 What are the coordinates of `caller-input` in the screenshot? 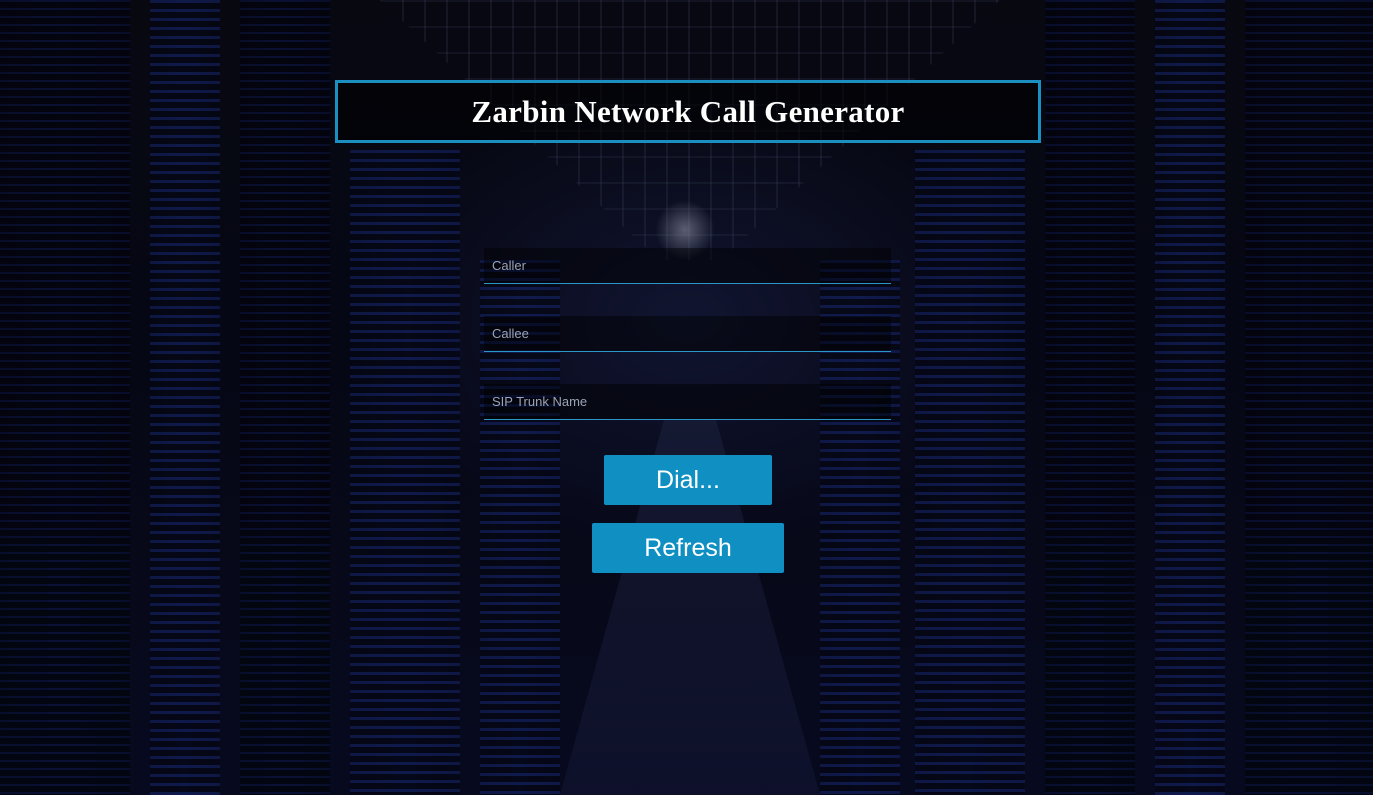 It's located at (687, 266).